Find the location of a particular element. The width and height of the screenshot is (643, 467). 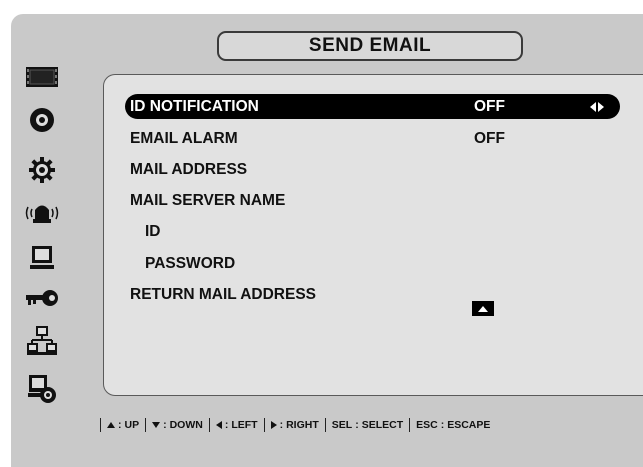

menu-row-mail-server-name: MAIL SERVER NAME is located at coordinates (207, 200).